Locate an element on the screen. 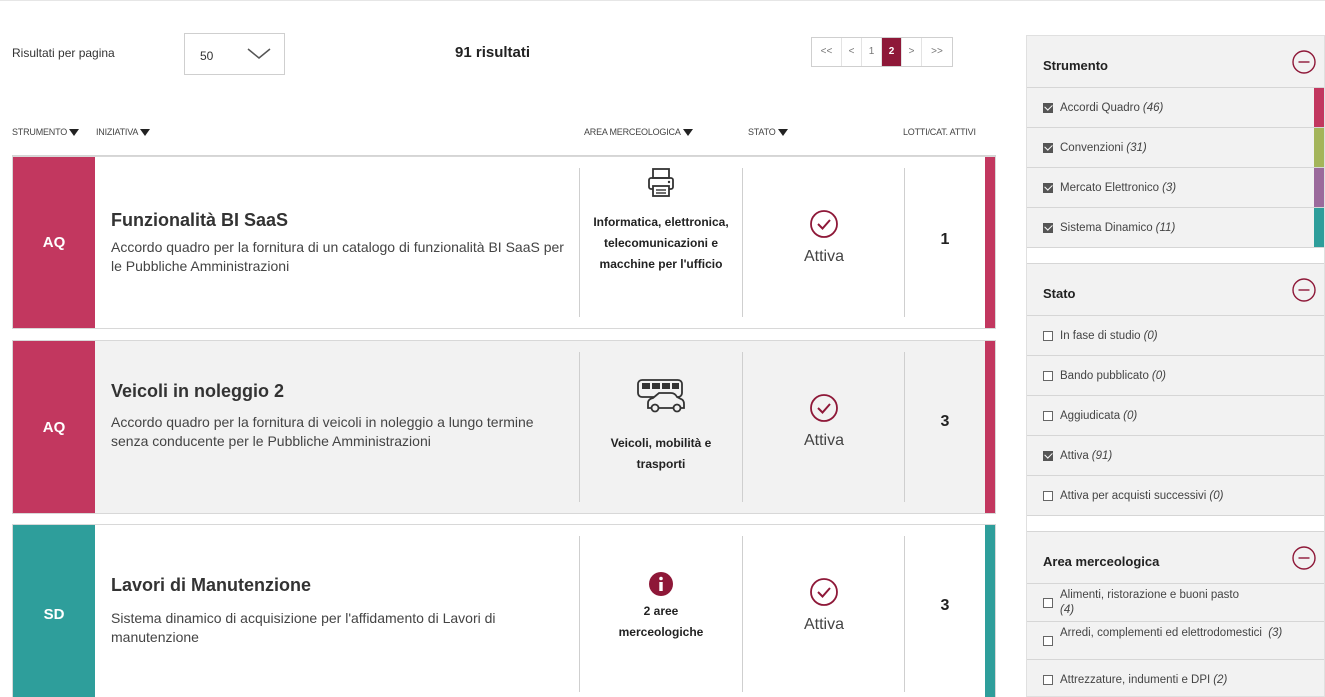 This screenshot has width=1325, height=697. header-lotti: LOTTI/CAT. ATTIVI is located at coordinates (939, 132).